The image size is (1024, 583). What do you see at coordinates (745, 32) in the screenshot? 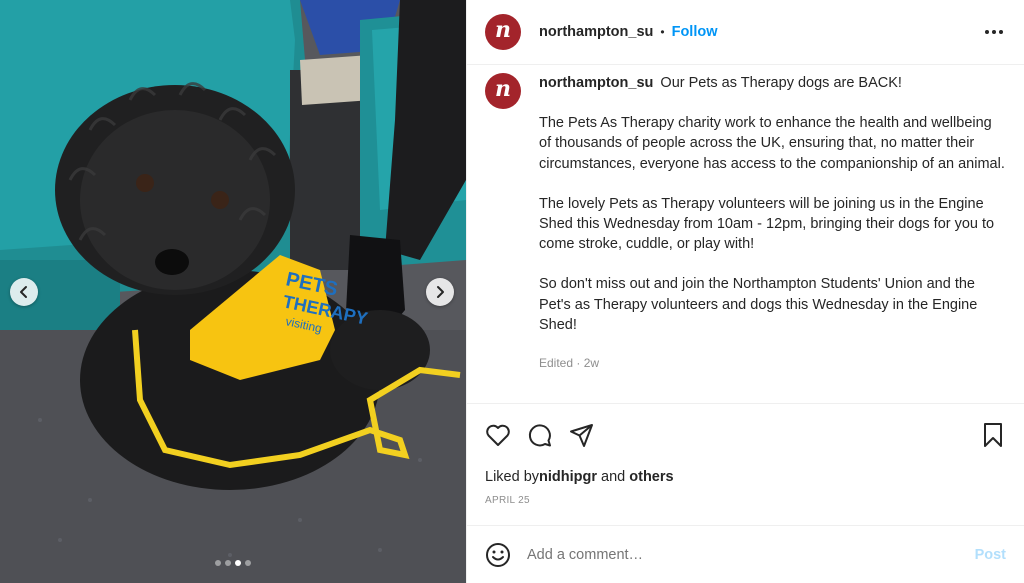
I see `post-header: n northampton_su • Follow` at bounding box center [745, 32].